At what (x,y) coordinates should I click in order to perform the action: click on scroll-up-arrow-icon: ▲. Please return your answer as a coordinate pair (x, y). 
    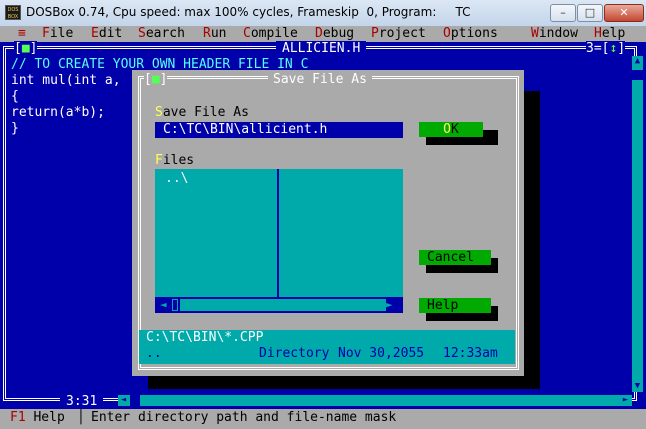
    Looking at the image, I should click on (637, 61).